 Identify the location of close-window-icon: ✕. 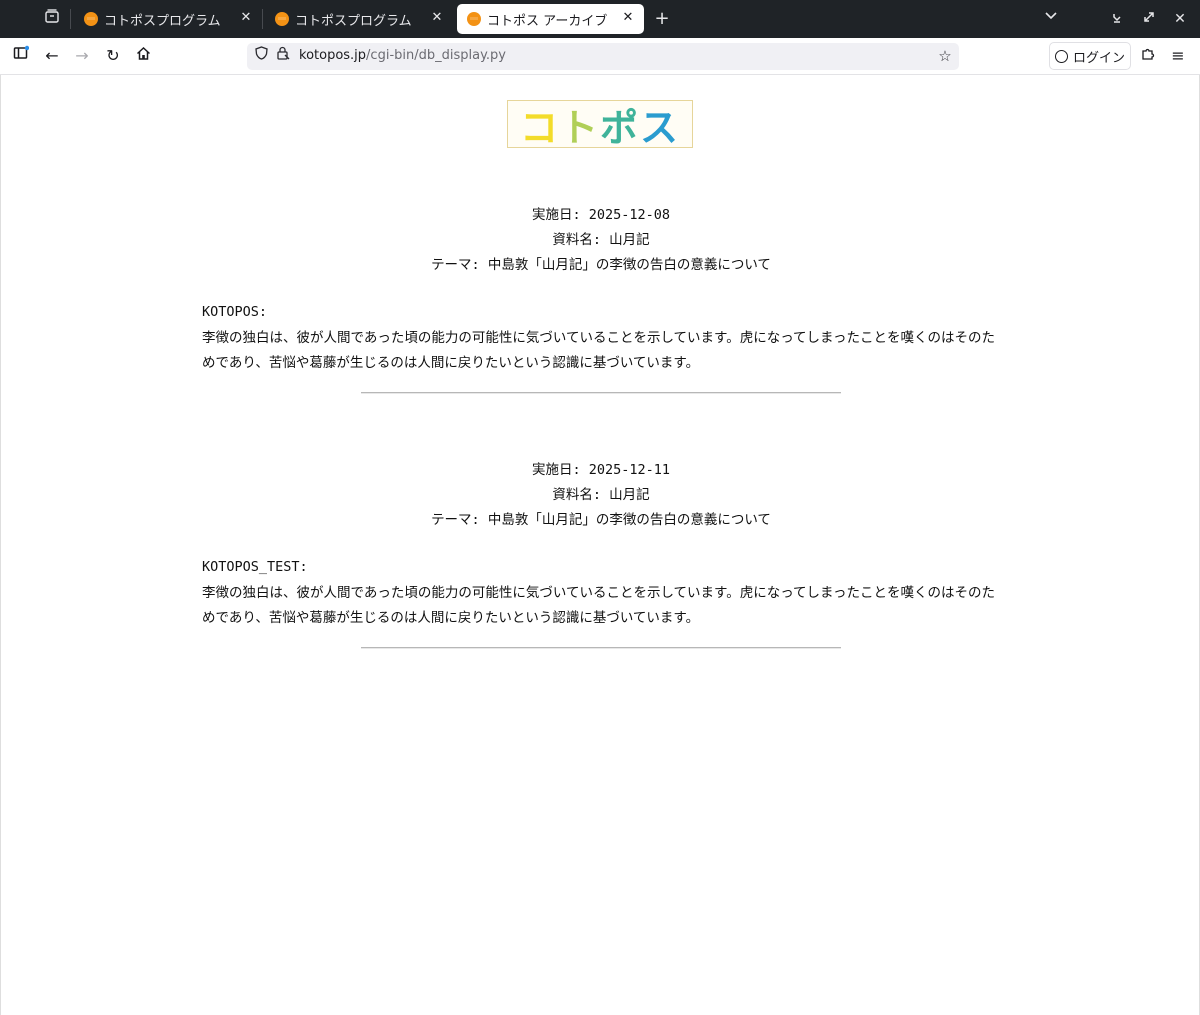
(1180, 19).